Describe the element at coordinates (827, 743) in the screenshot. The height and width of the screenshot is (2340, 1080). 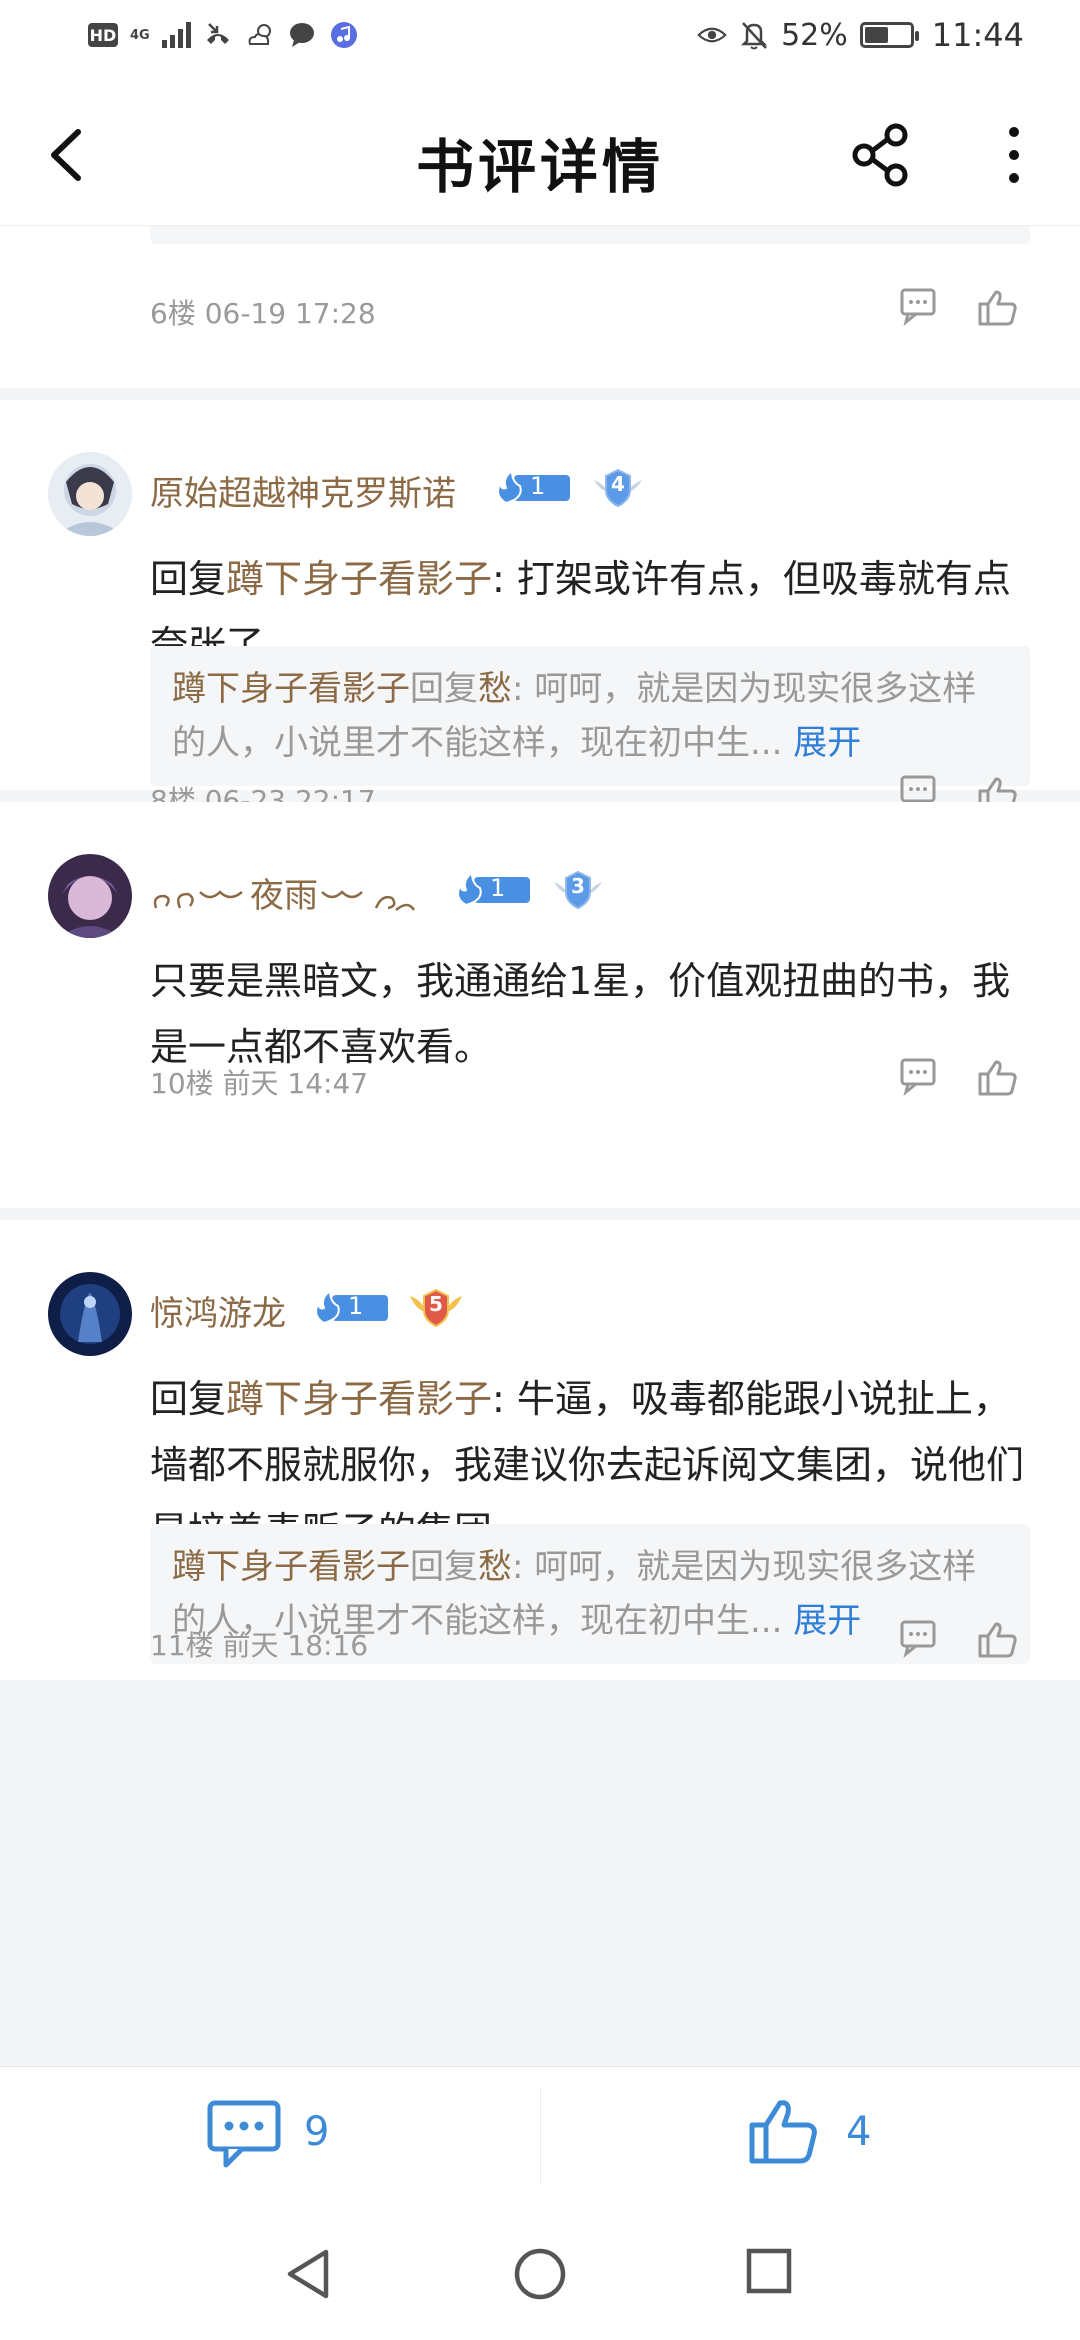
I see `expand-link: 展开` at that location.